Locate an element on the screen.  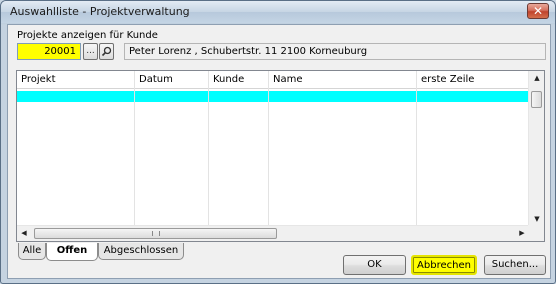
column-header-datum: Datum is located at coordinates (172, 80).